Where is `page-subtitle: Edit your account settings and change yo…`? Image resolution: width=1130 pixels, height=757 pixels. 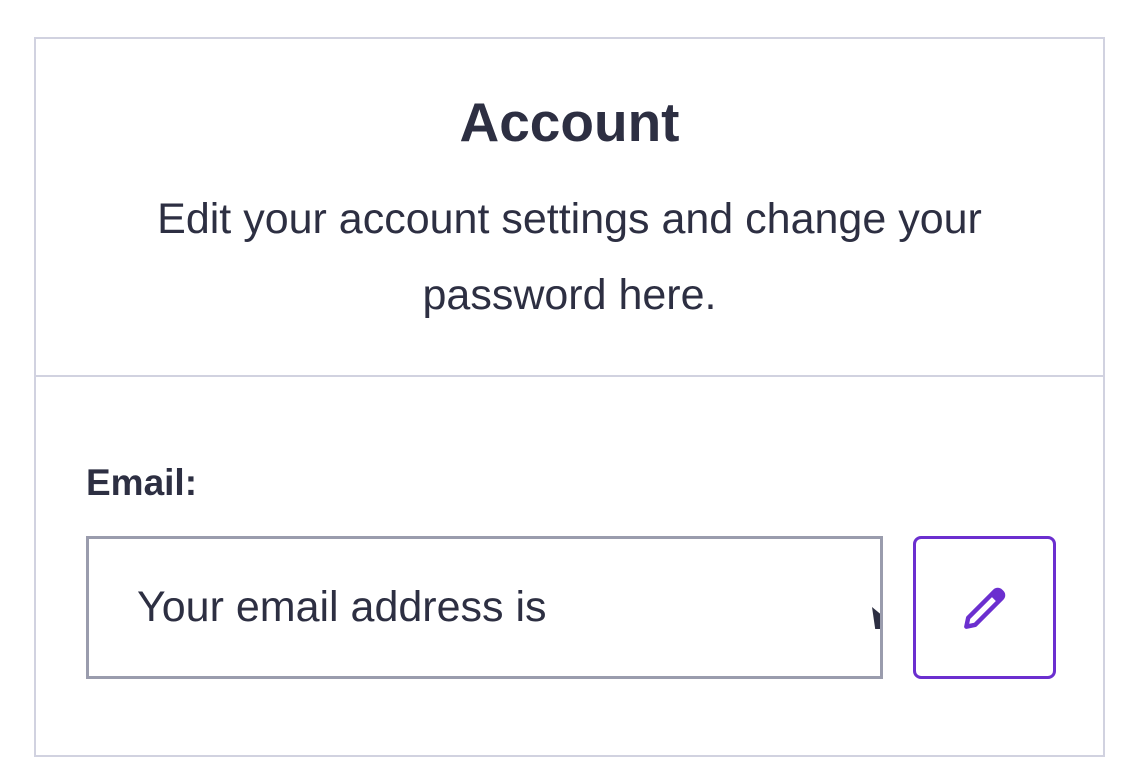 page-subtitle: Edit your account settings and change yo… is located at coordinates (569, 257).